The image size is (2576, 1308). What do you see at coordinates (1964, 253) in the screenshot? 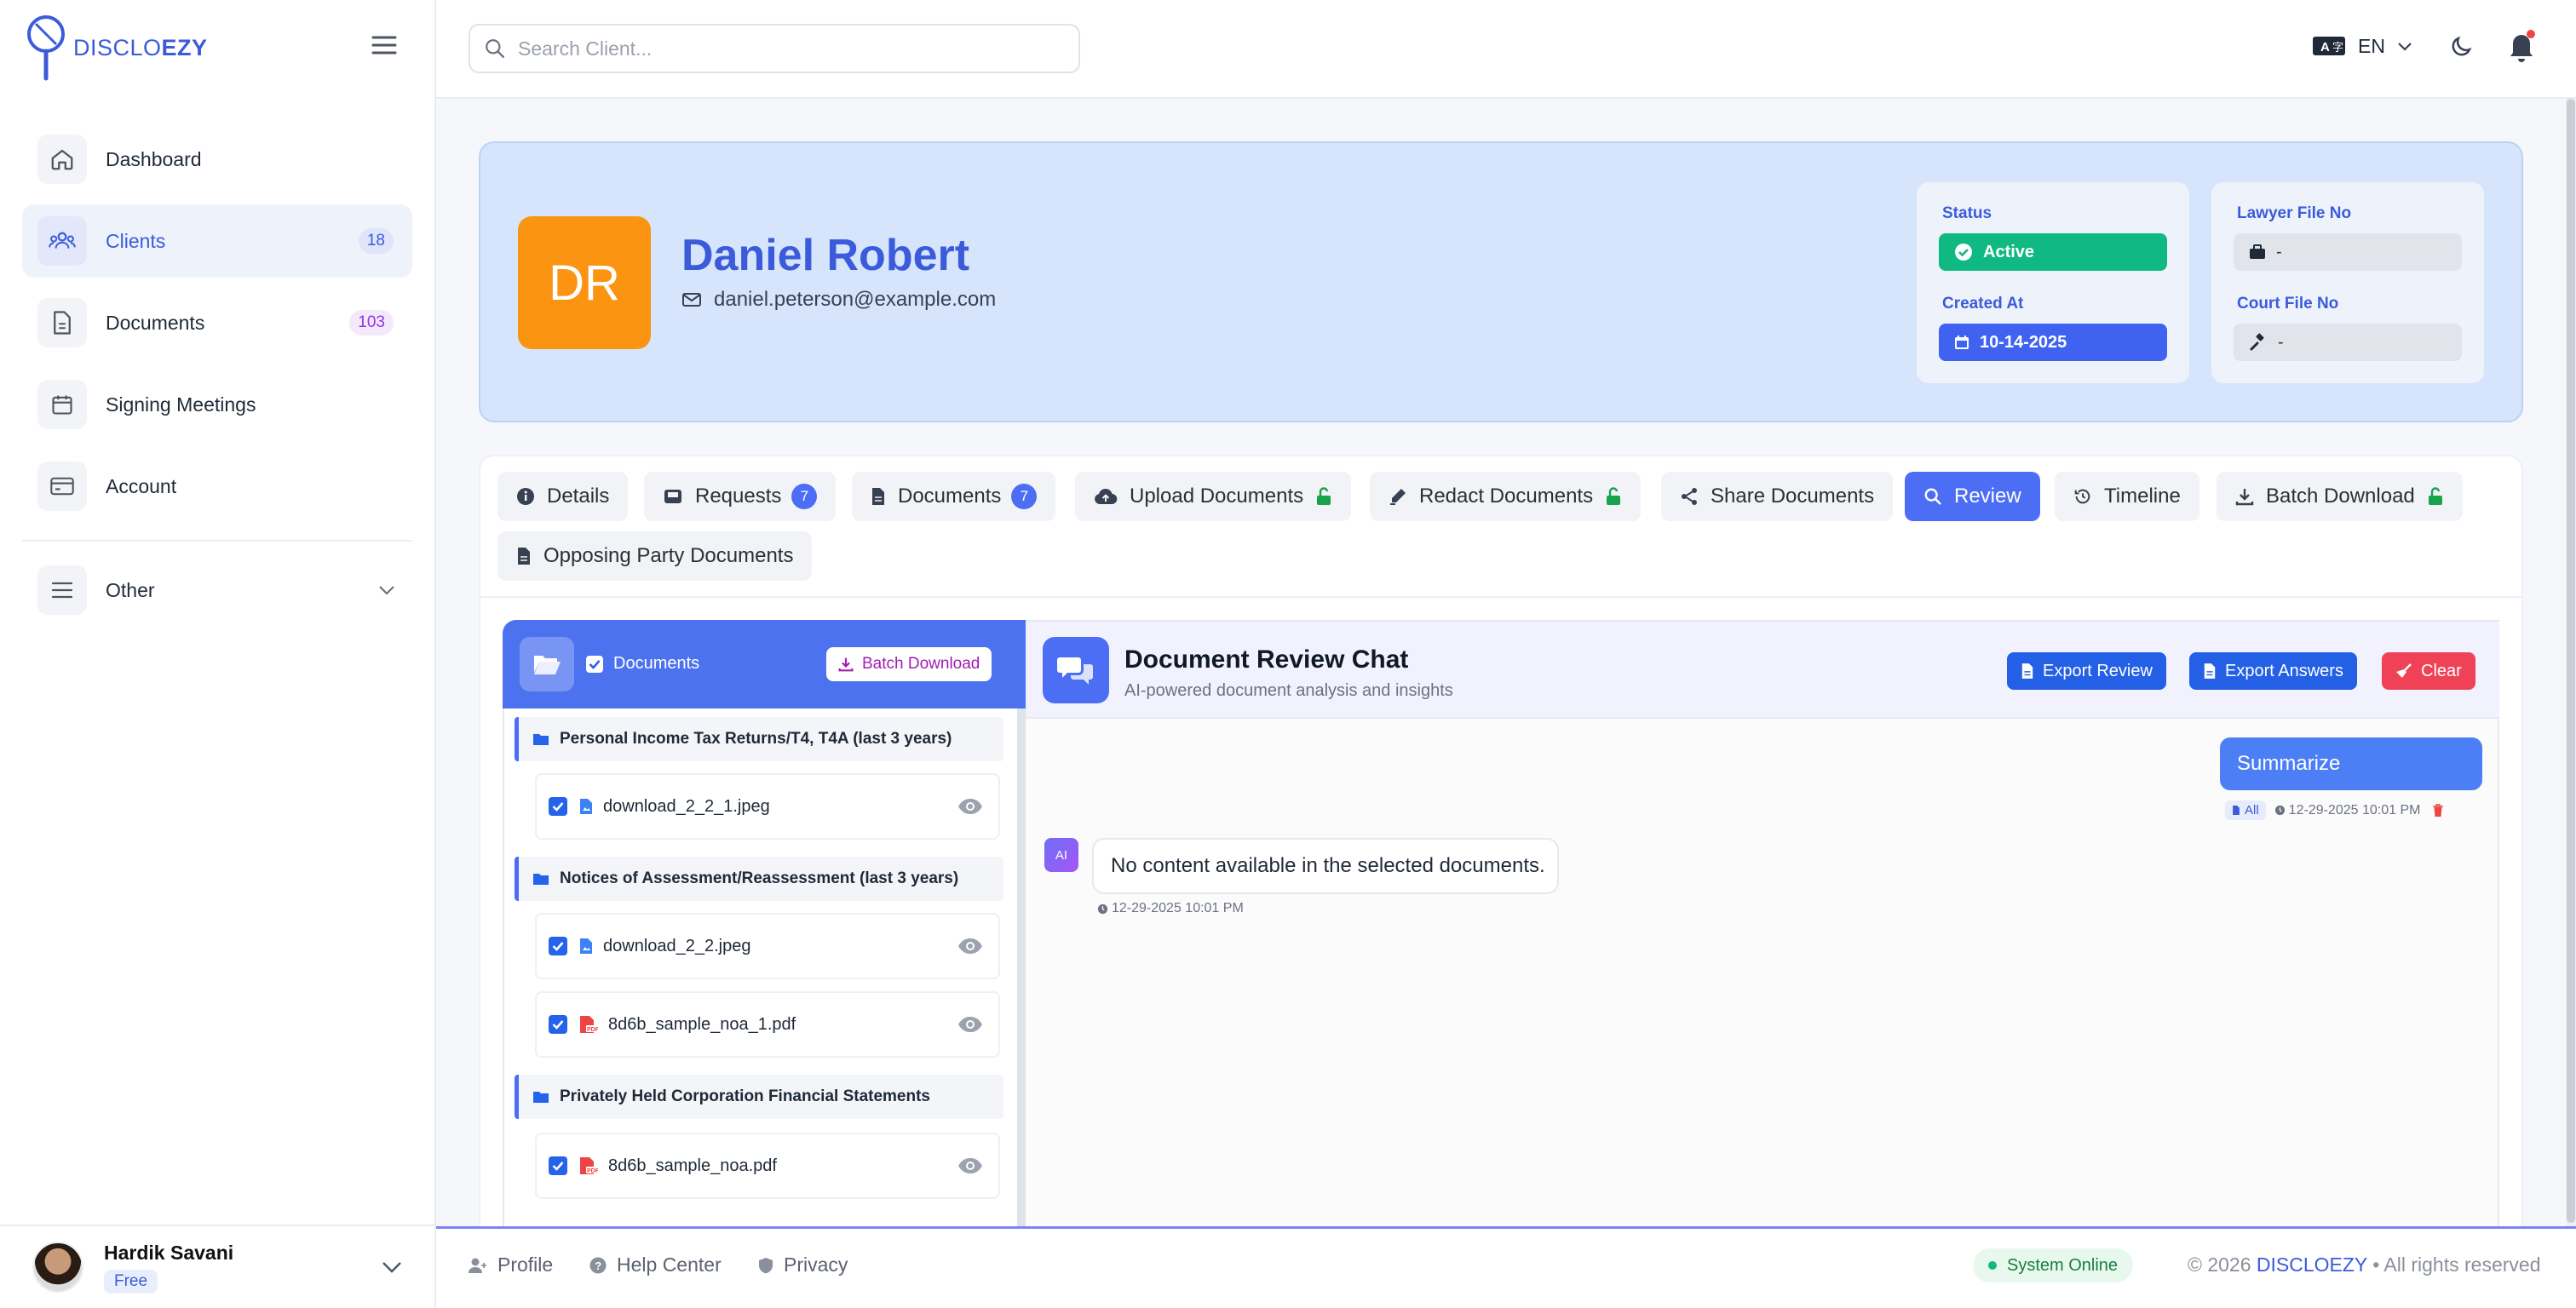
I see `check-circle-icon` at bounding box center [1964, 253].